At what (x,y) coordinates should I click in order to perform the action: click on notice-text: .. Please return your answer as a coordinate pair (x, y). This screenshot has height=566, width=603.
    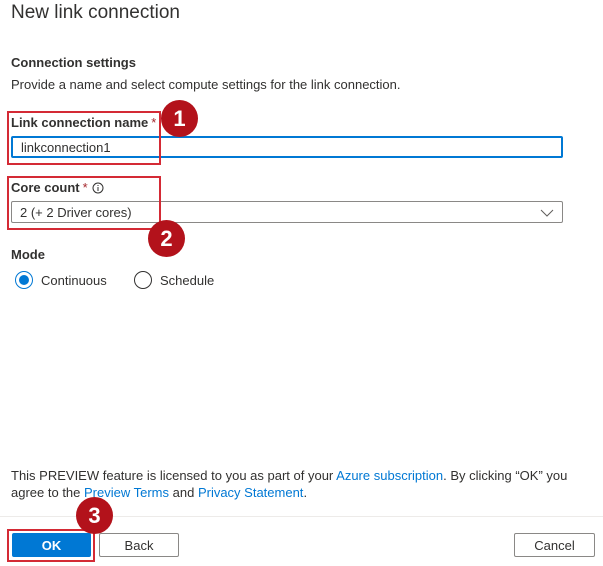
    Looking at the image, I should click on (305, 492).